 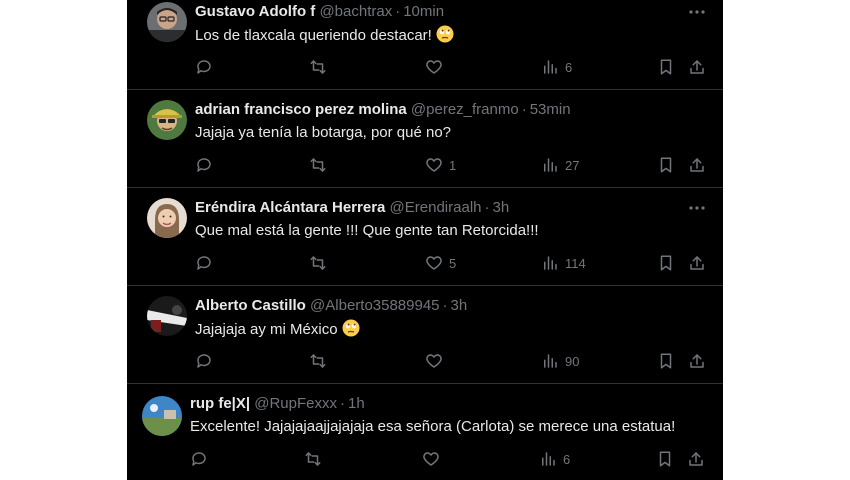 I want to click on author-name: rup fe|X|, so click(x=220, y=403).